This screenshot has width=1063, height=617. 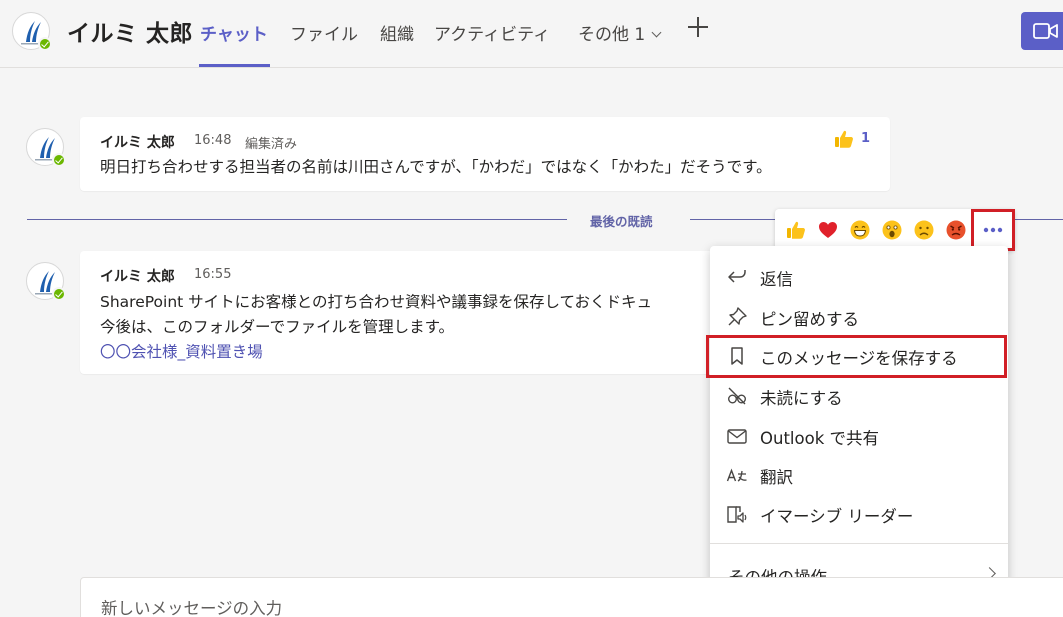 I want to click on menu-item-share-outlook: Outlook で共有, so click(x=859, y=435).